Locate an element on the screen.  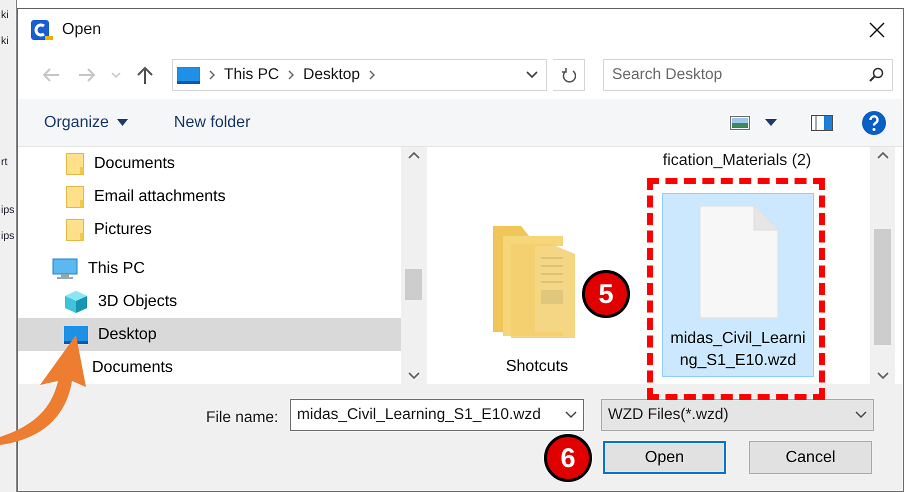
breadcrumb-link: This PC is located at coordinates (252, 75).